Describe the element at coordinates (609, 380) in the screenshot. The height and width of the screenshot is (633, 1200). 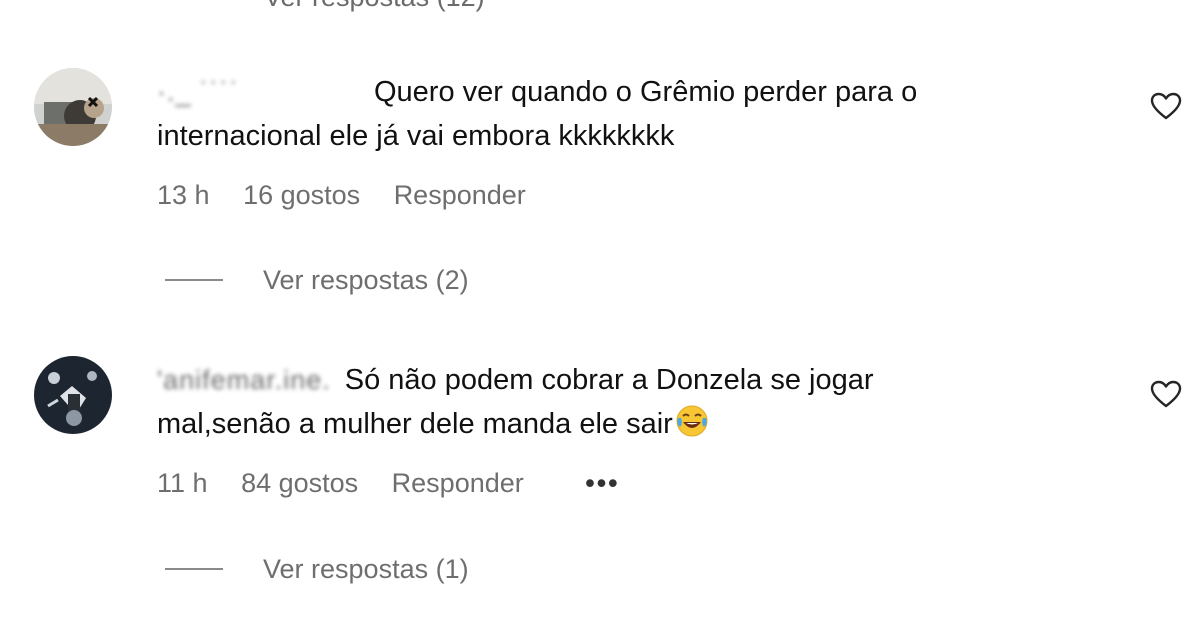
I see `comment-text-line1: Só não podem cobrar a Donzela se jogar` at that location.